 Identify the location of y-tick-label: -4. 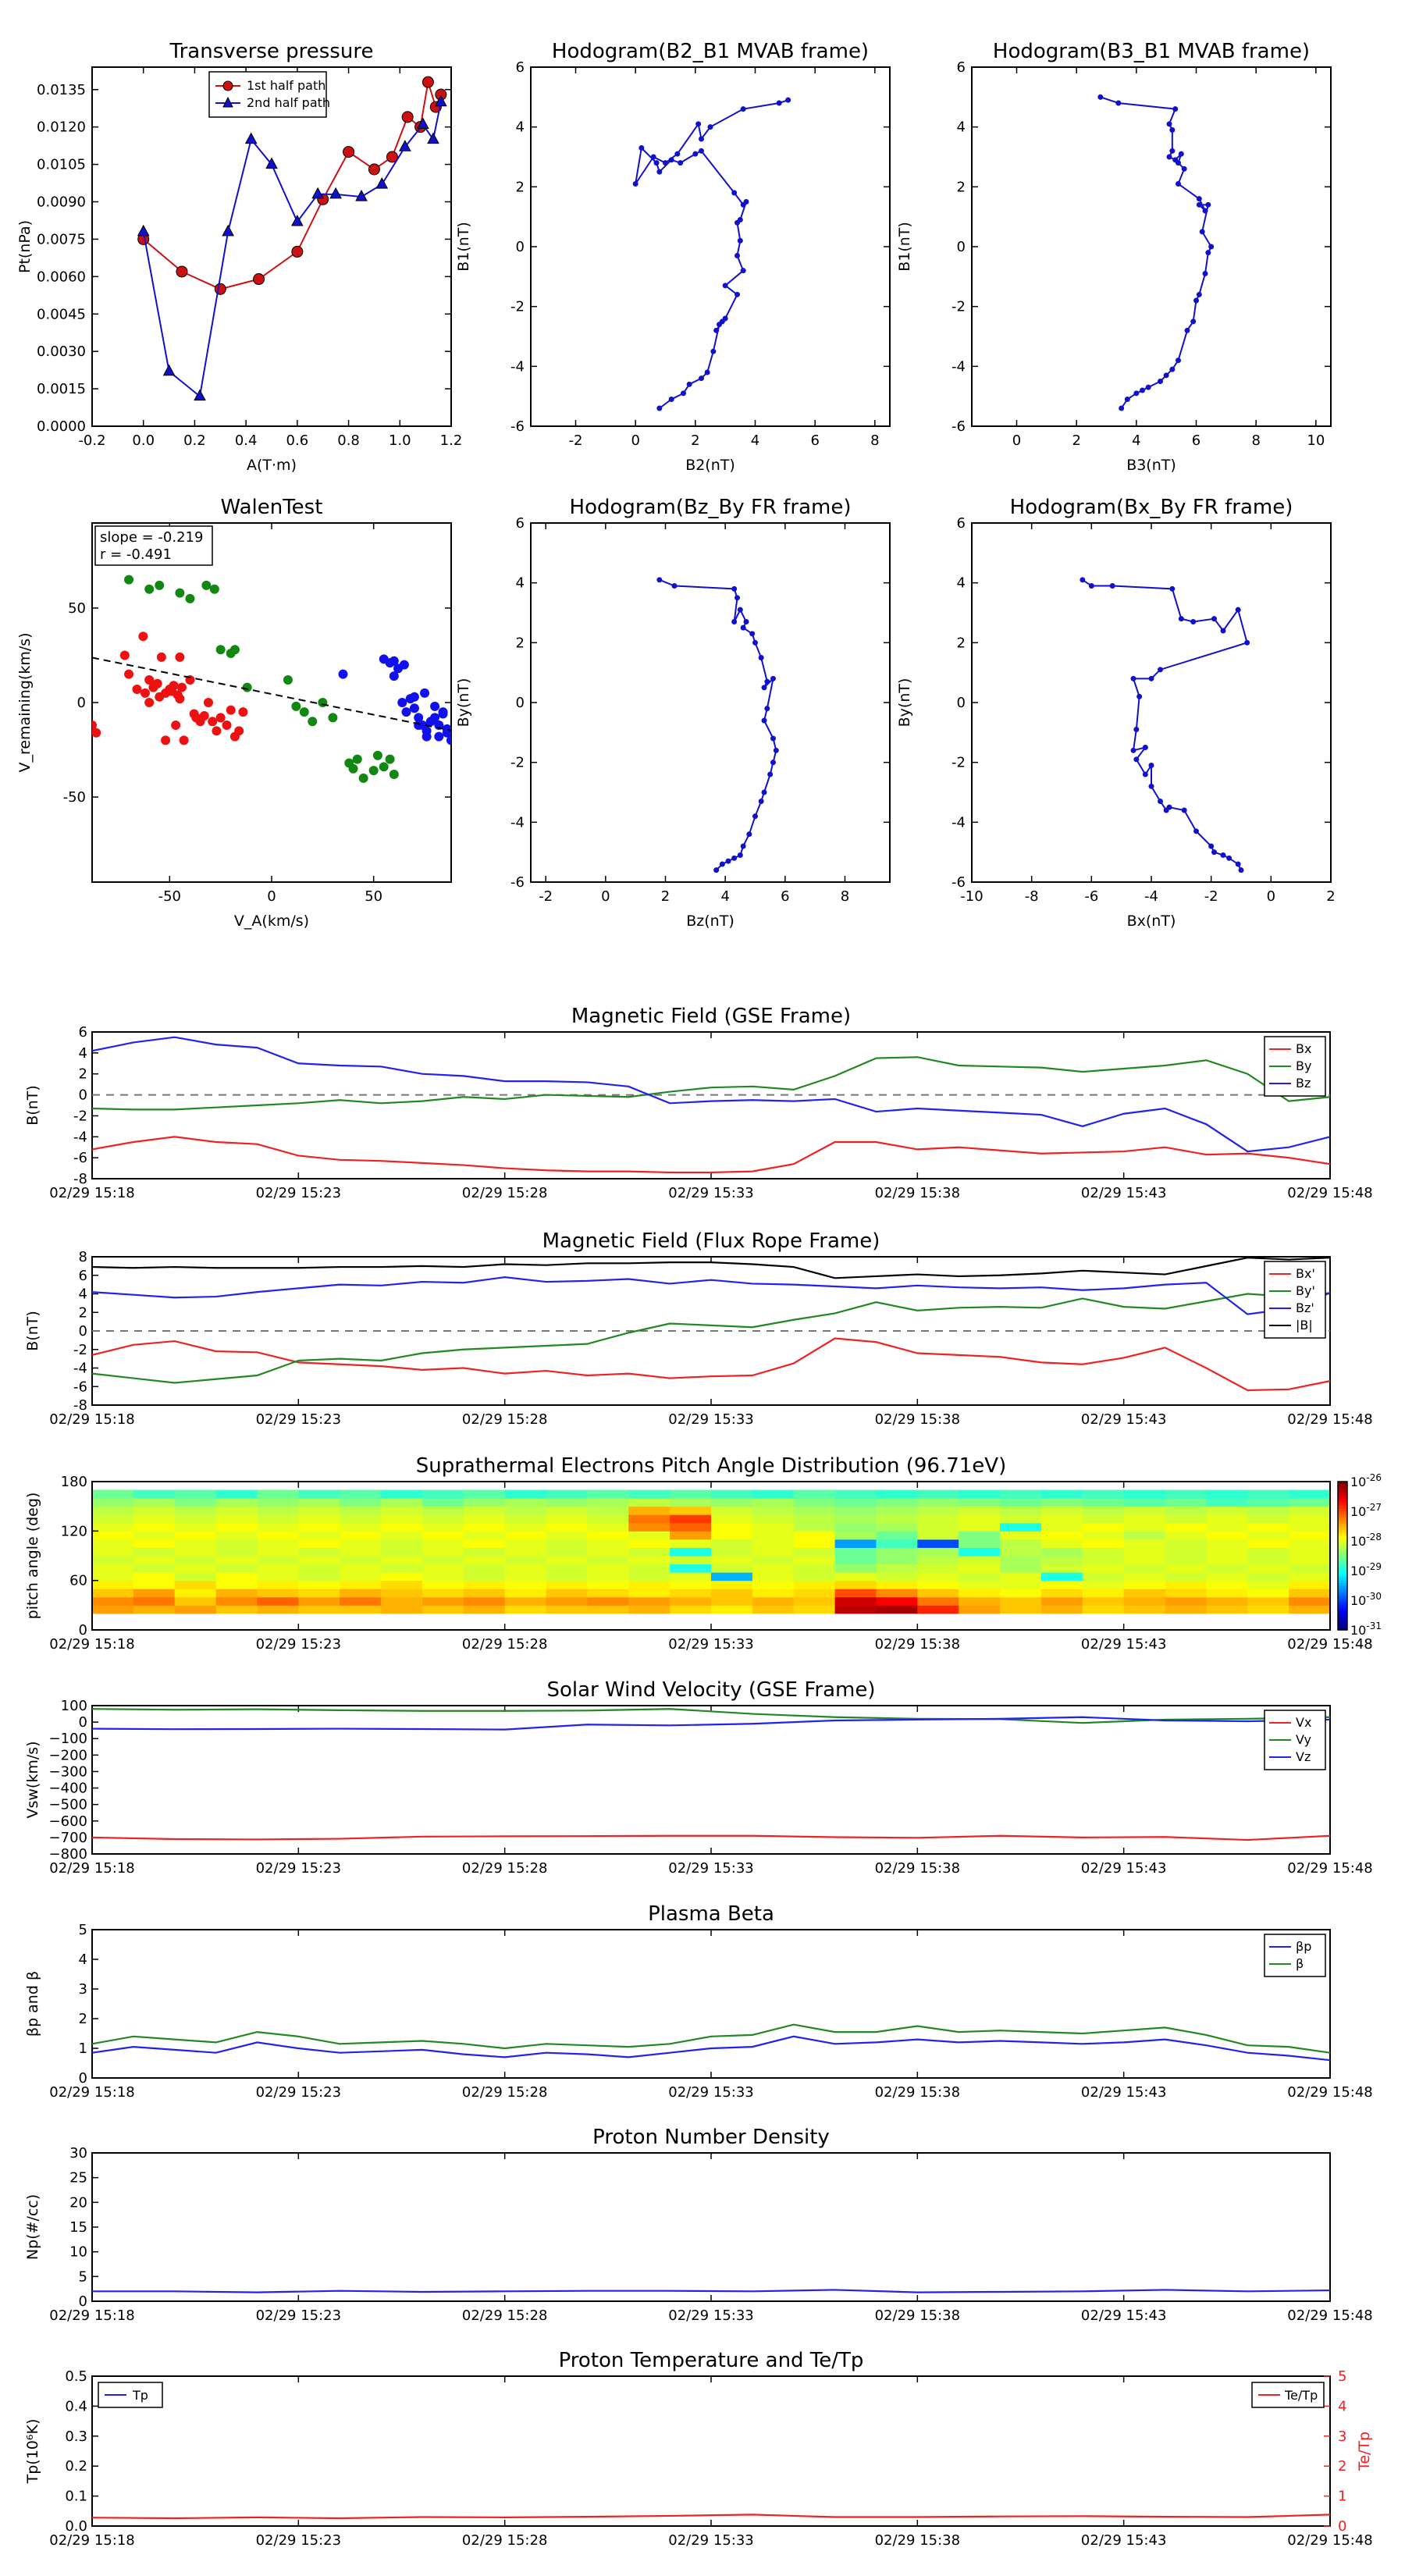
(80, 1369).